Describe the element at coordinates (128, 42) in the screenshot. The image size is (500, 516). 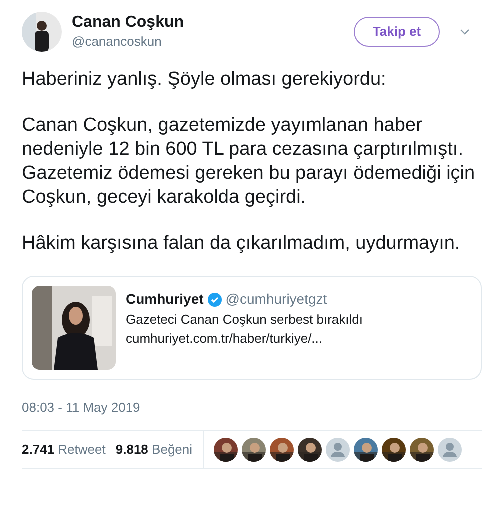
I see `author-handle: @canancoskun` at that location.